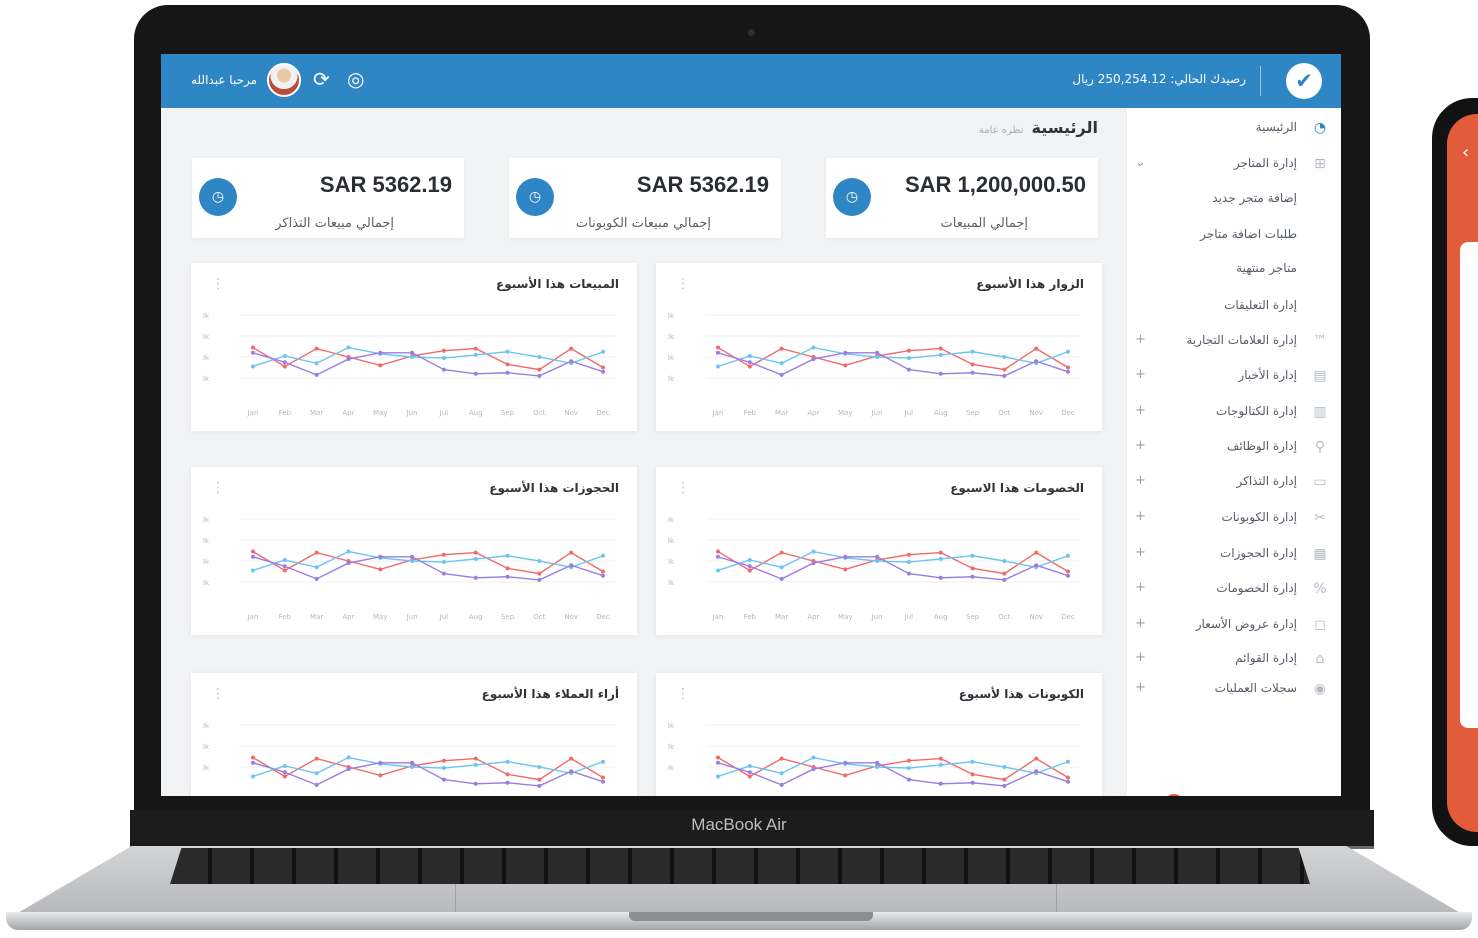  Describe the element at coordinates (253, 413) in the screenshot. I see `x-tick-label: Jan` at that location.